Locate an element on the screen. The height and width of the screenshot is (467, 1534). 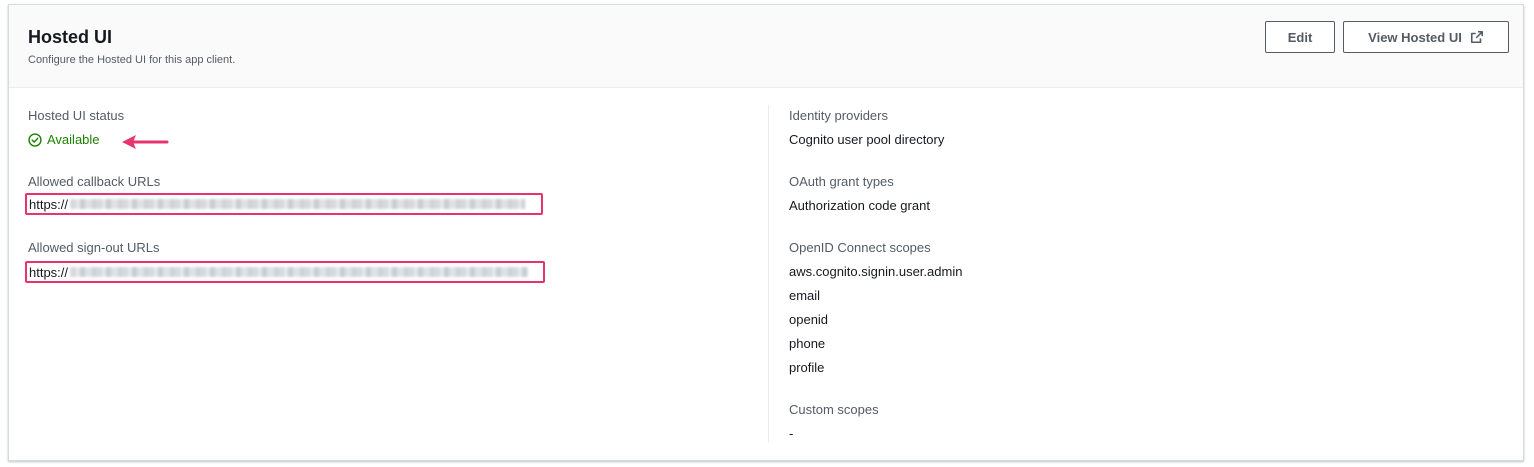
panel-title: Hosted UI is located at coordinates (70, 37).